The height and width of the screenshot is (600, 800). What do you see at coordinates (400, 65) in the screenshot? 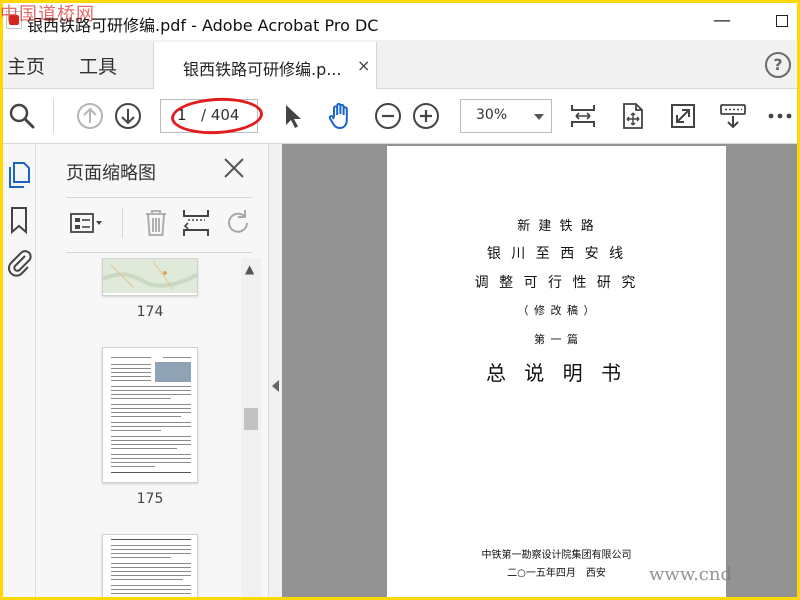
I see `menu-tab-bar: 主页 工具 银西铁路可研修编.p... × ?` at bounding box center [400, 65].